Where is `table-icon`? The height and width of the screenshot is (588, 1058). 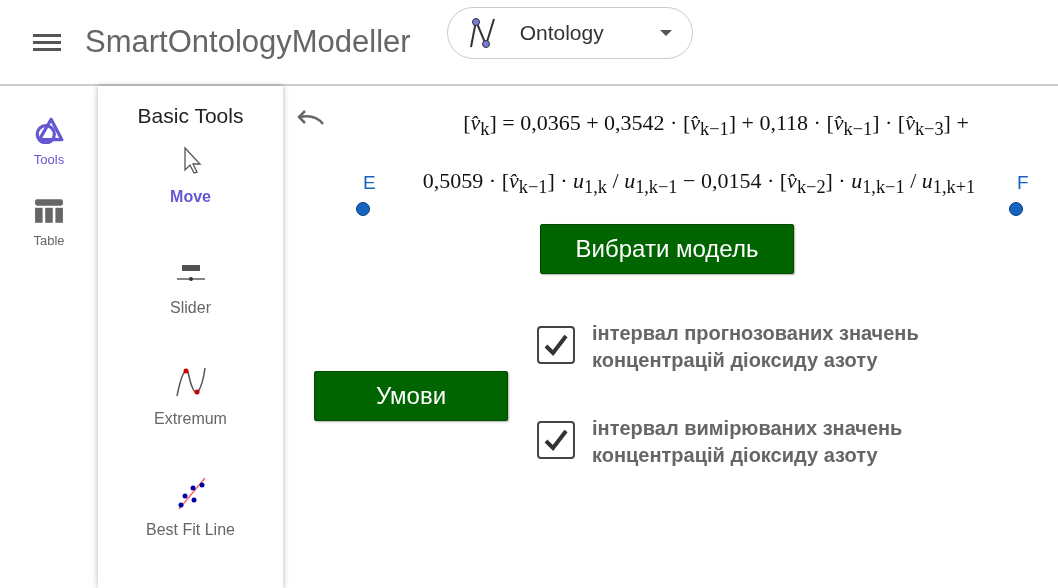 table-icon is located at coordinates (49, 211).